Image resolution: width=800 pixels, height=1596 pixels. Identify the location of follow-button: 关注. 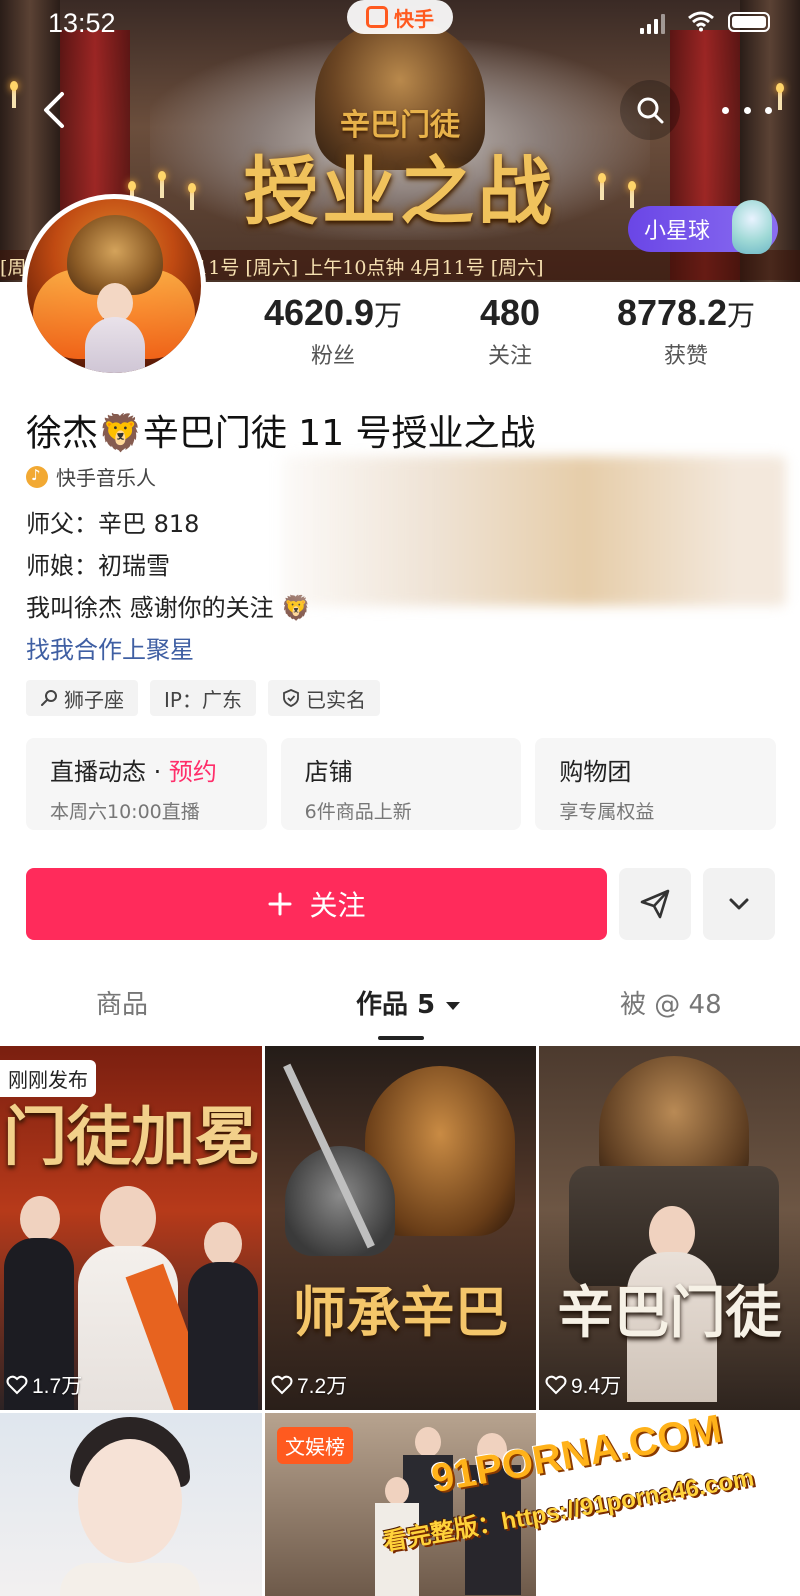
(316, 904).